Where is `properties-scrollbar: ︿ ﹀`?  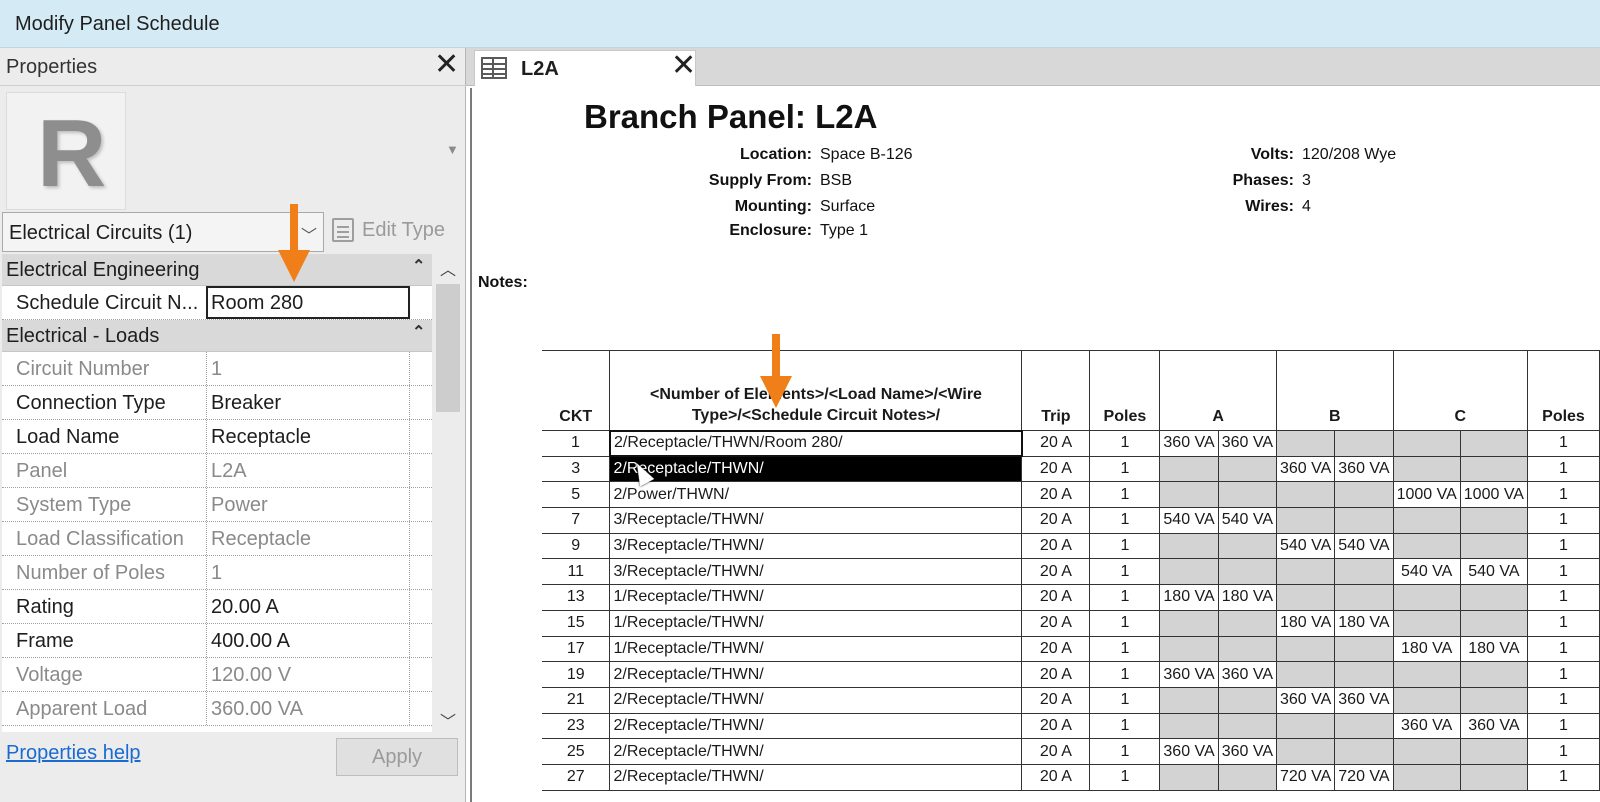
properties-scrollbar: ︿ ﹀ is located at coordinates (448, 493).